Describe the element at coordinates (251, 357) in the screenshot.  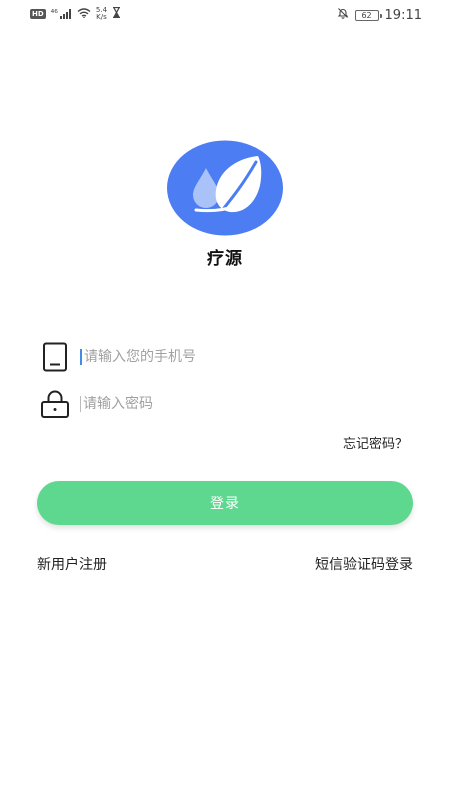
I see `phone-input` at that location.